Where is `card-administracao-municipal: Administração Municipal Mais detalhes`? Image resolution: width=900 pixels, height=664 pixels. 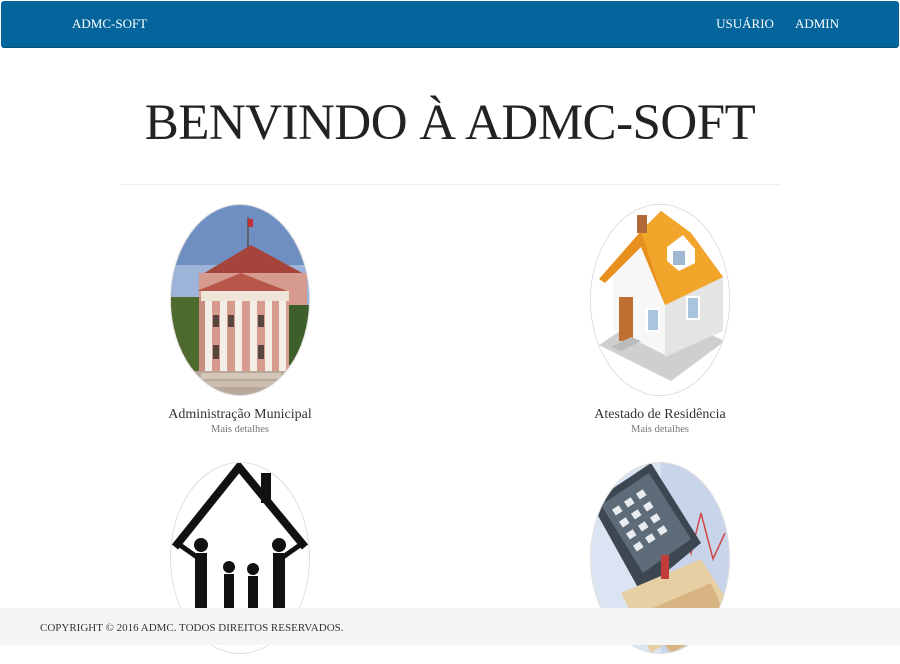
card-administracao-municipal: Administração Municipal Mais detalhes is located at coordinates (240, 320).